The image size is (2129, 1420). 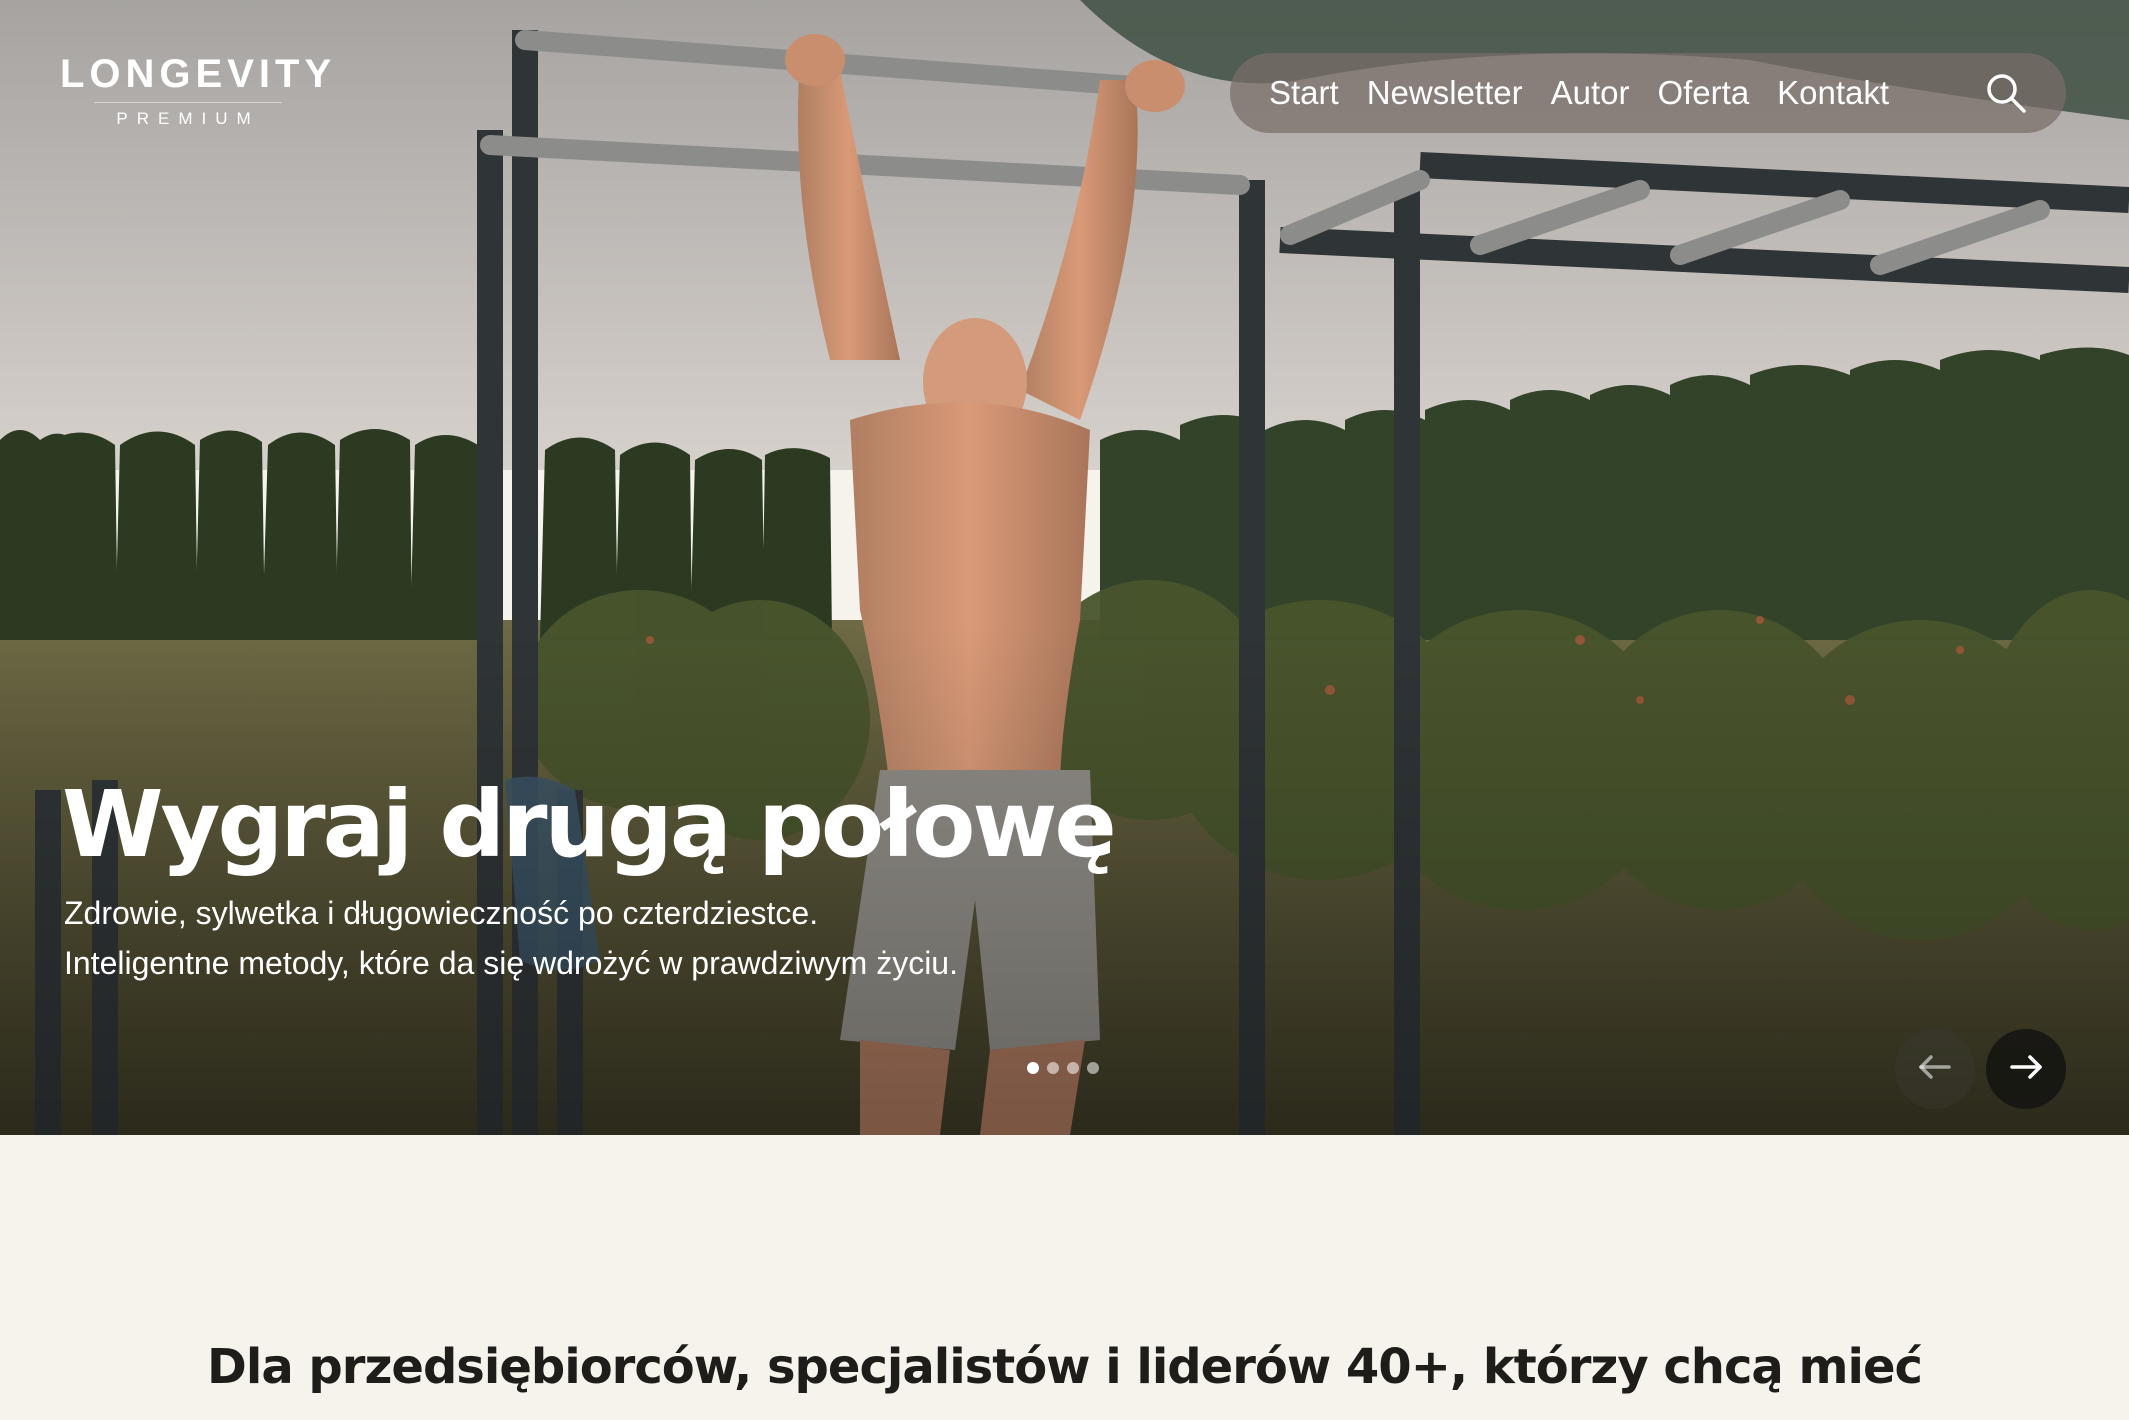 I want to click on carousel-dots, so click(x=1063, y=1068).